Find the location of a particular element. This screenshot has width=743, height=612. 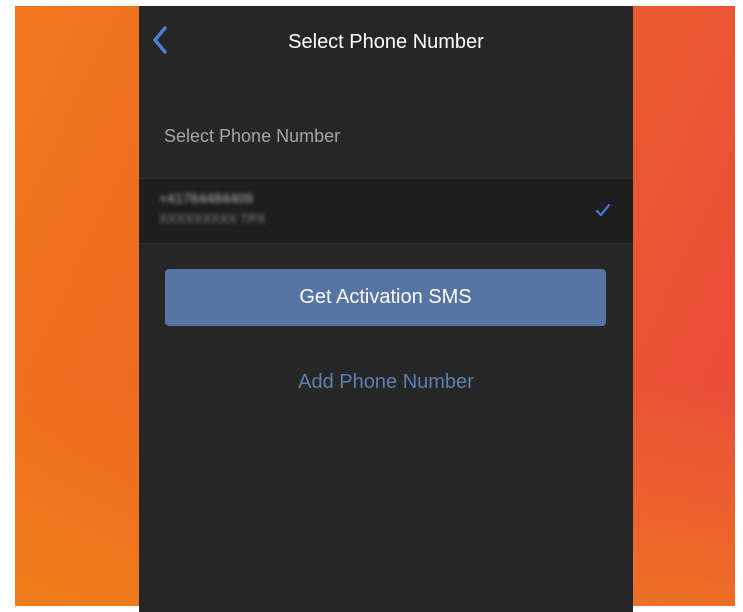

get-activation-sms-button: Get Activation SMS is located at coordinates (385, 297).